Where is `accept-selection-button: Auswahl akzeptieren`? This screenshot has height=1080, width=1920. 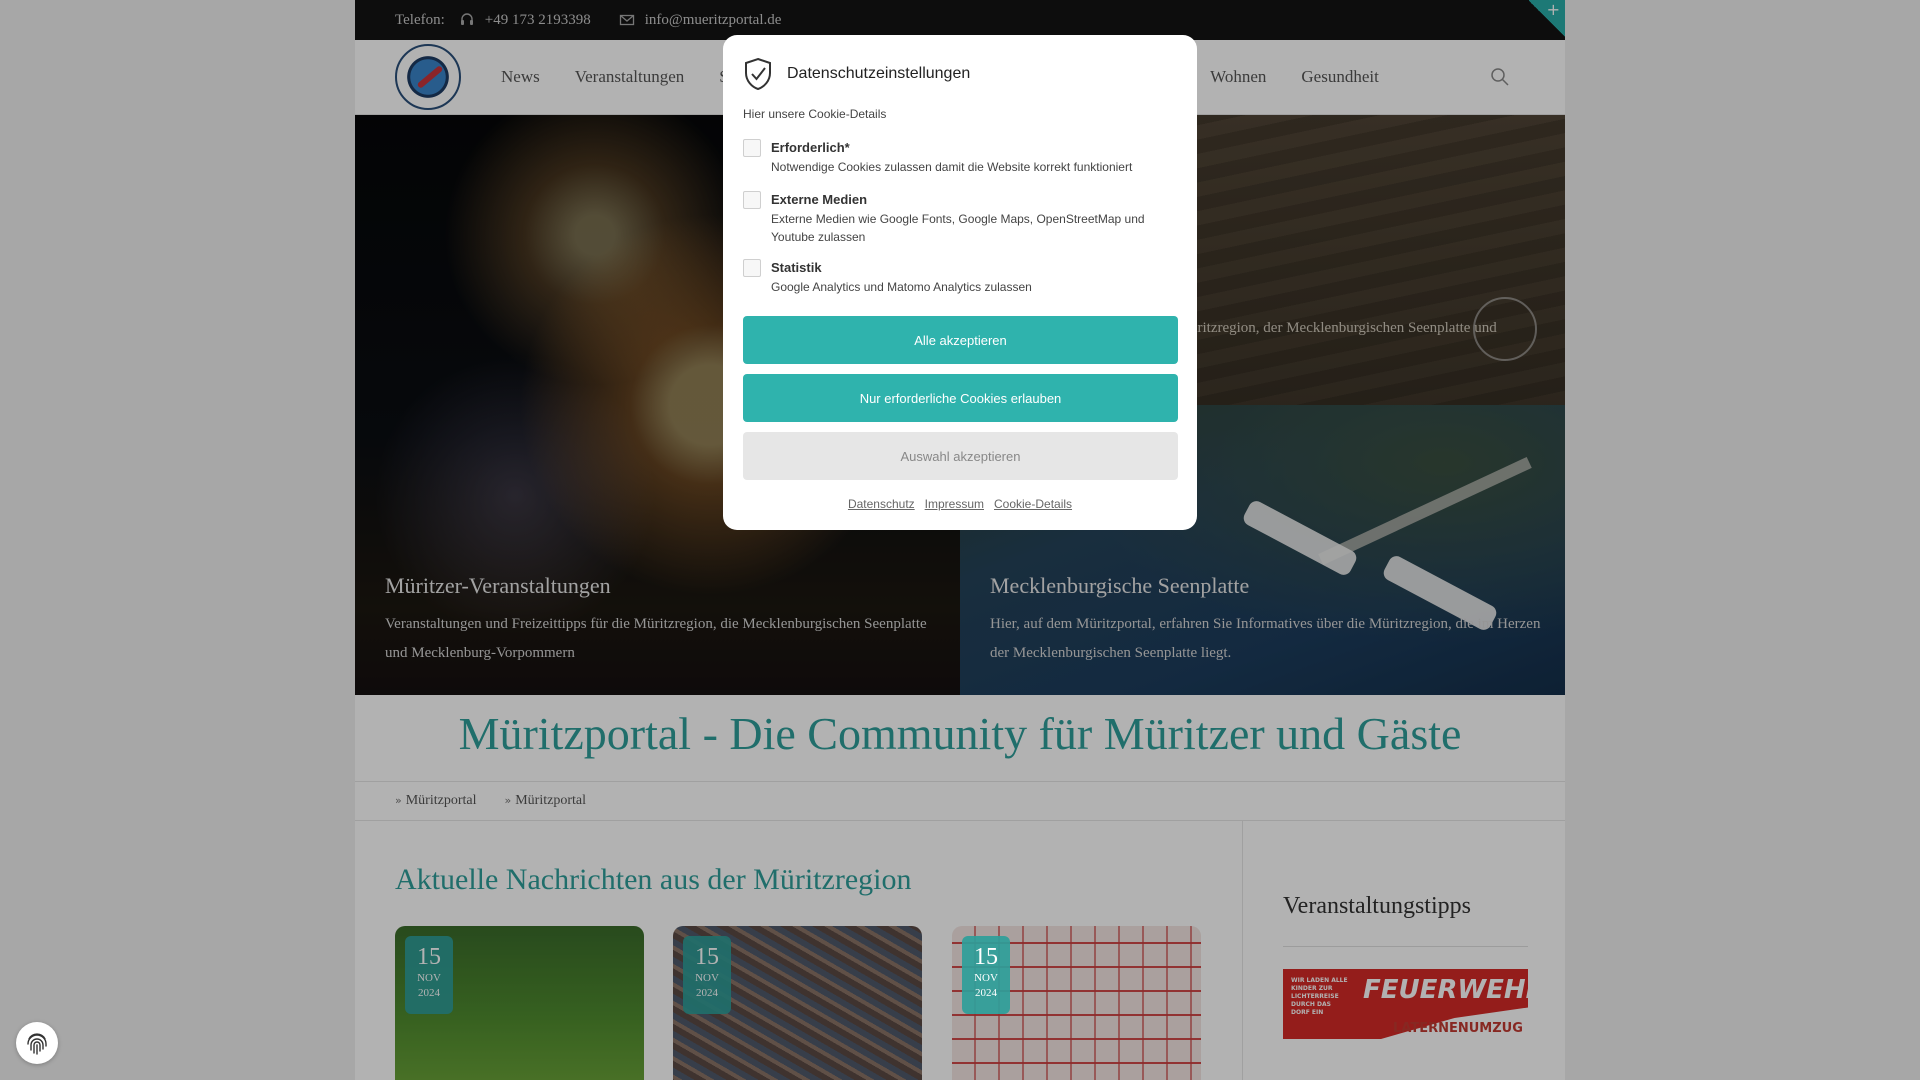
accept-selection-button: Auswahl akzeptieren is located at coordinates (960, 456).